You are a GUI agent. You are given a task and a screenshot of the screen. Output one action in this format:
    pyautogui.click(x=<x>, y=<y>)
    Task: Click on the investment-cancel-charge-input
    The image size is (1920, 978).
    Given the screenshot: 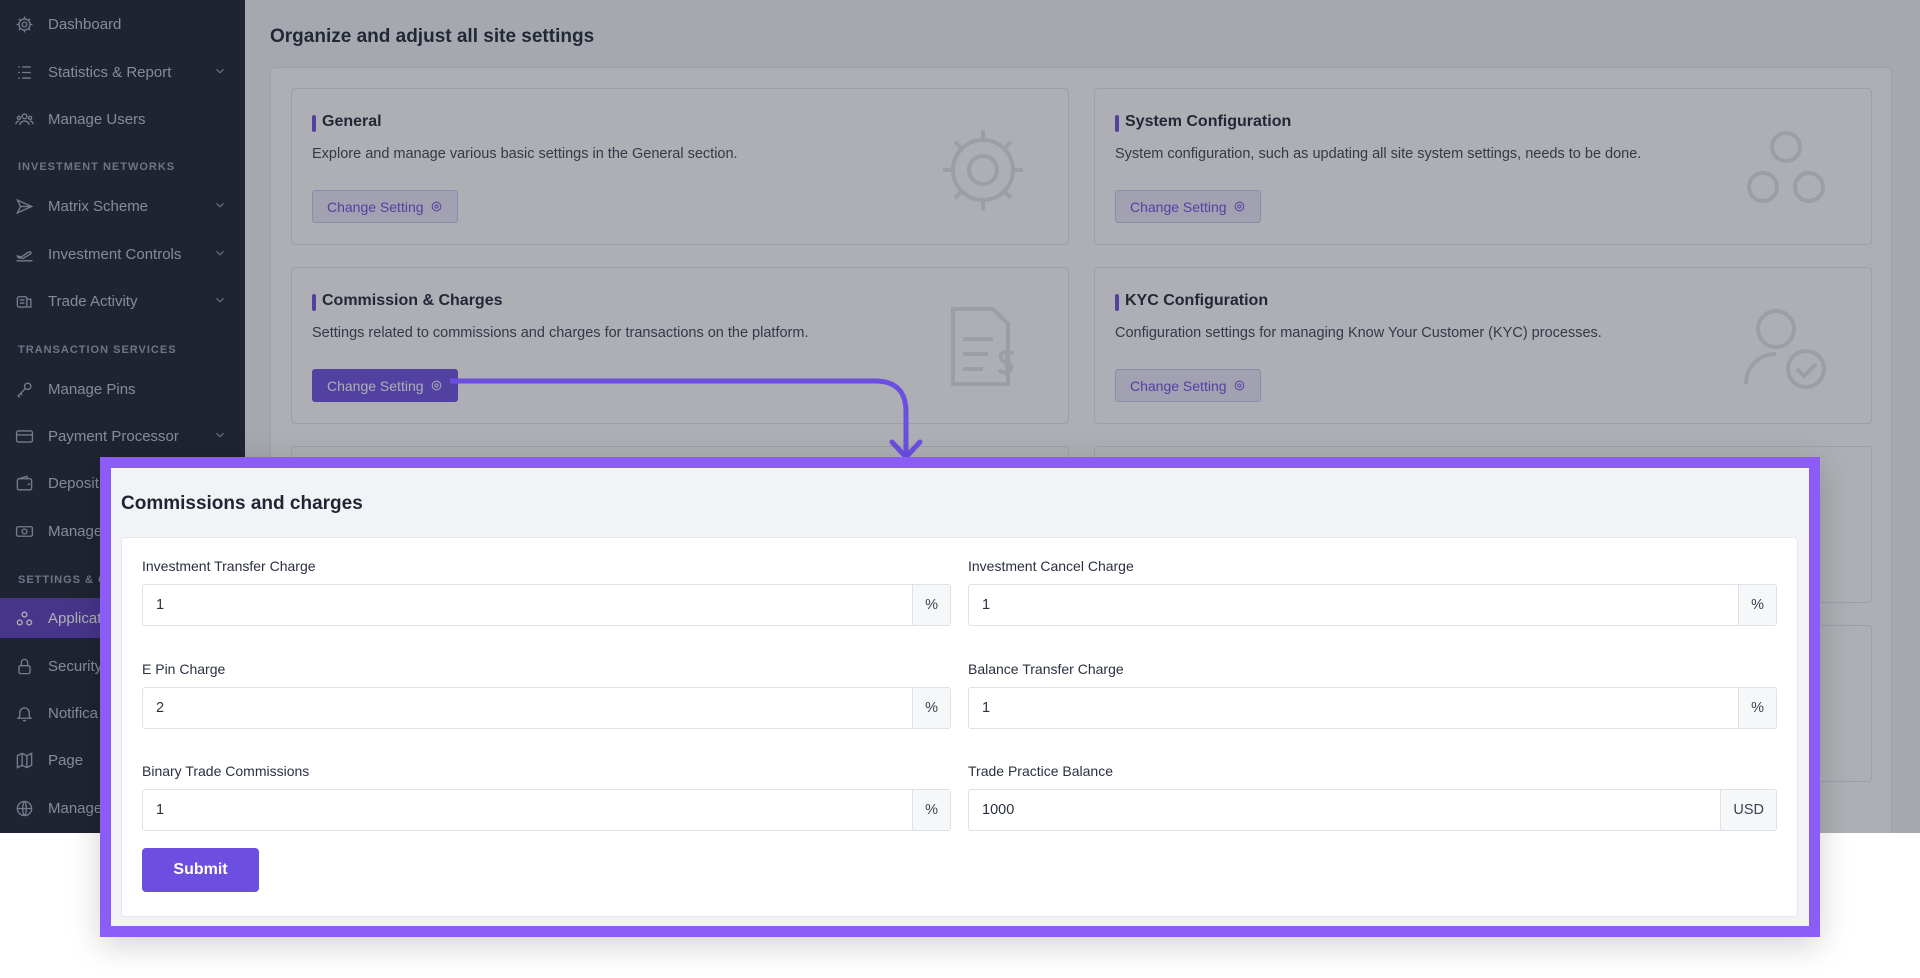 What is the action you would take?
    pyautogui.click(x=1354, y=605)
    